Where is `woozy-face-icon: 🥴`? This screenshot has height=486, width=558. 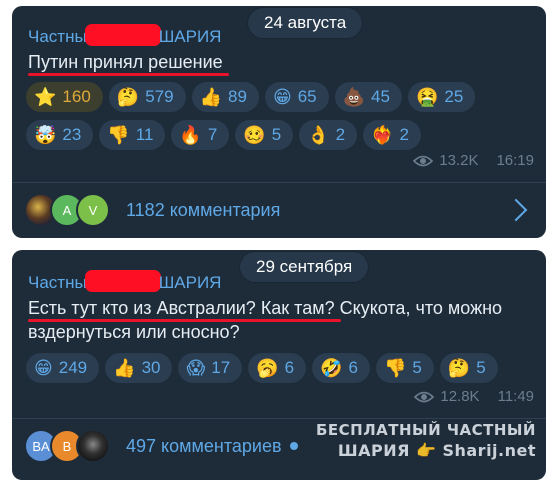 woozy-face-icon: 🥴 is located at coordinates (254, 135).